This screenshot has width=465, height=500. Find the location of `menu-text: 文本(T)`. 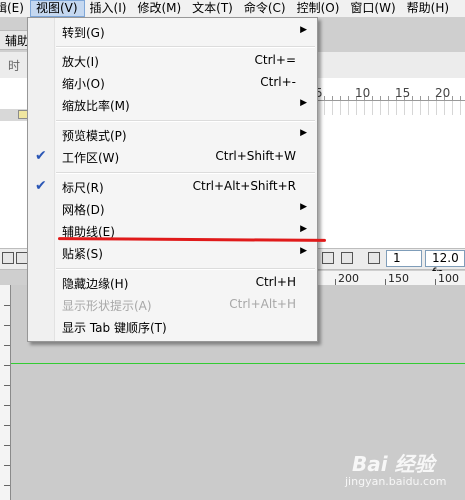

menu-text: 文本(T) is located at coordinates (213, 8).